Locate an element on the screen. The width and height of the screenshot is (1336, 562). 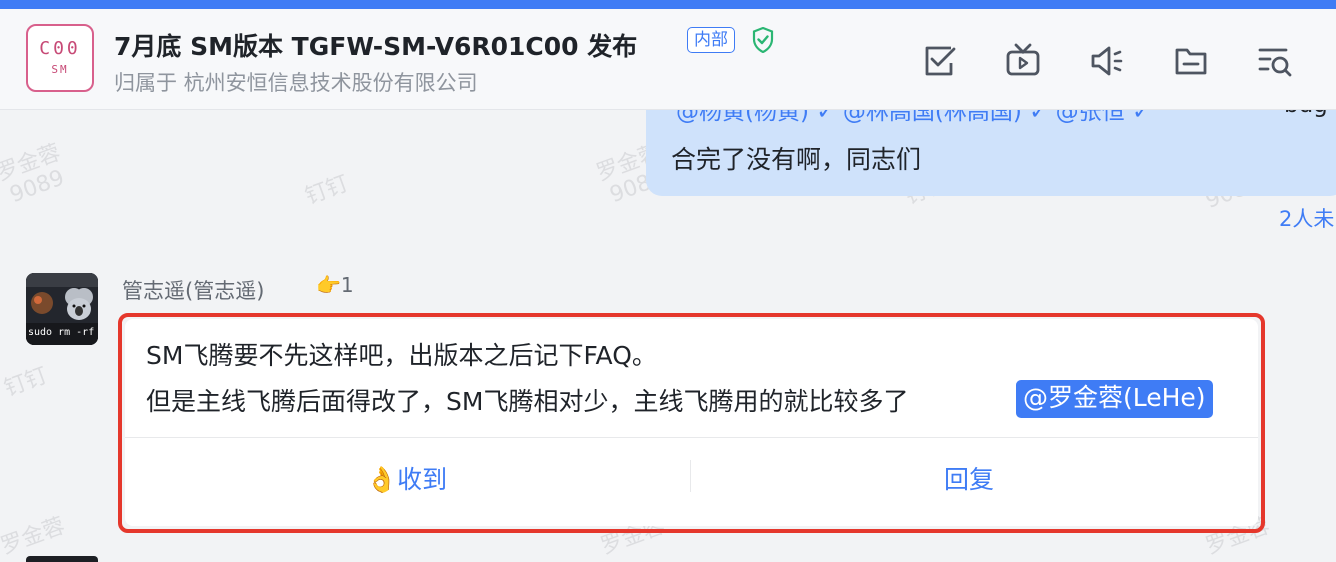
live-tv-icon is located at coordinates (1023, 61).